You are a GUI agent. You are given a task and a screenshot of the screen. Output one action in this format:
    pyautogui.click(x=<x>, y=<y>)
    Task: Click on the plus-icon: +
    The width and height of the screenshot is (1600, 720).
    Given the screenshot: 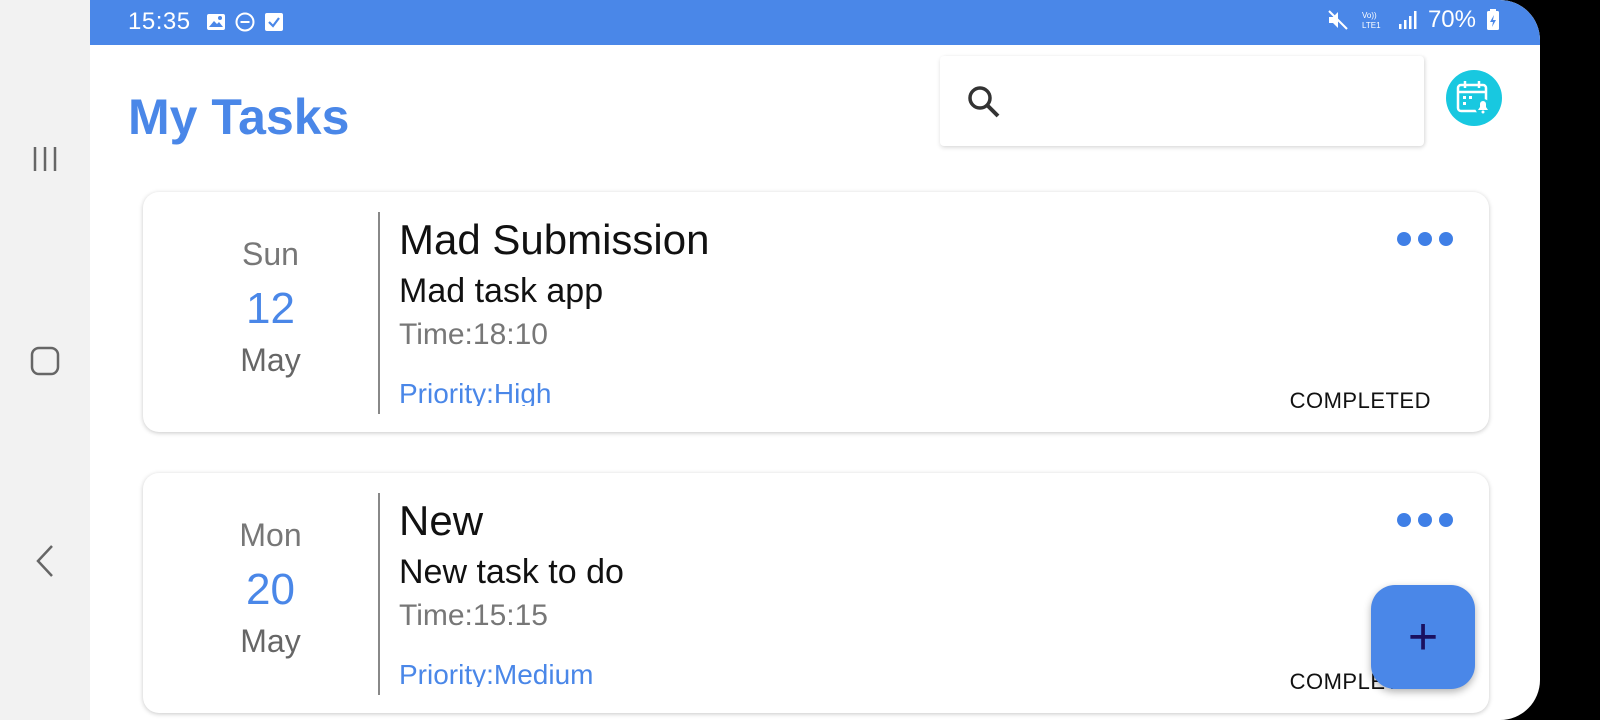 What is the action you would take?
    pyautogui.click(x=1423, y=637)
    